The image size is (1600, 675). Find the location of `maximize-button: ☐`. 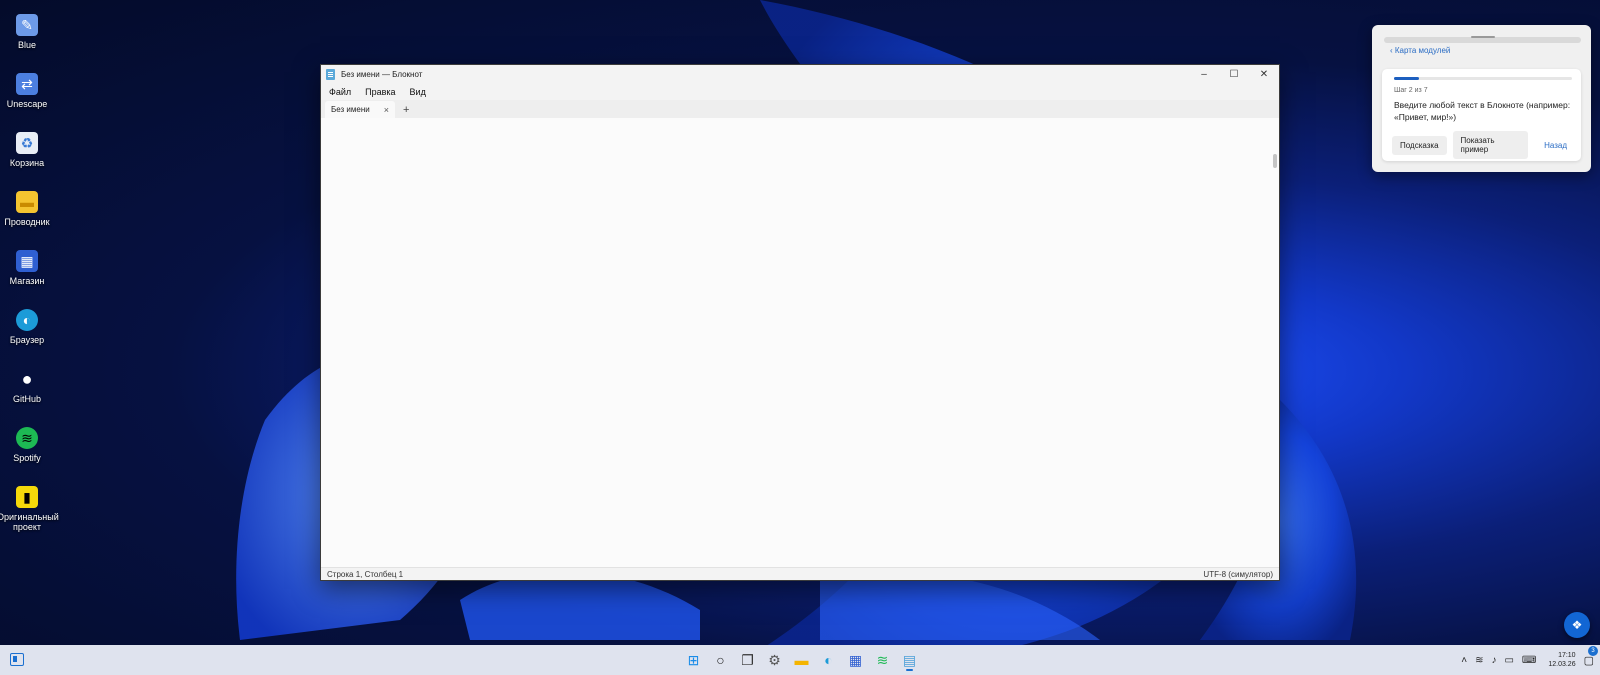

maximize-button: ☐ is located at coordinates (1234, 74).